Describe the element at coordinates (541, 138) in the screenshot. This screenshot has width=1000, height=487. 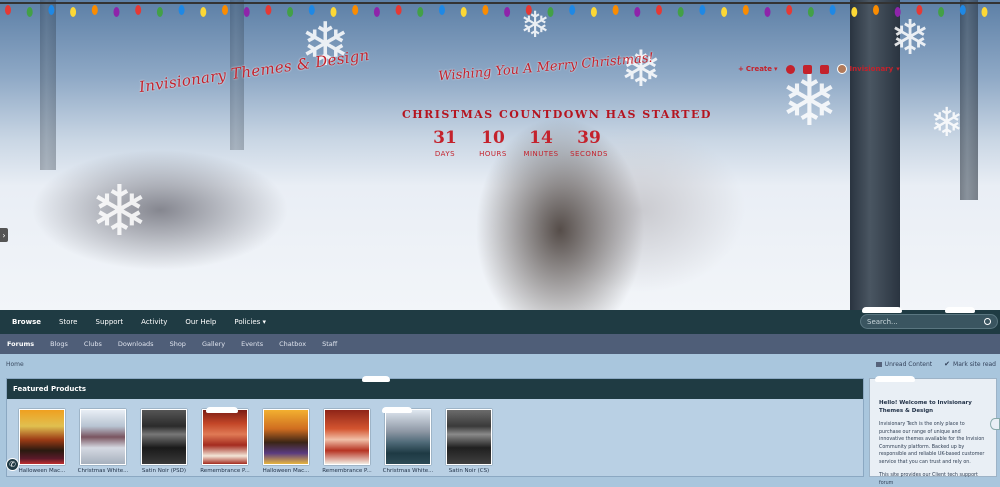
I see `countdown-value: 14` at that location.